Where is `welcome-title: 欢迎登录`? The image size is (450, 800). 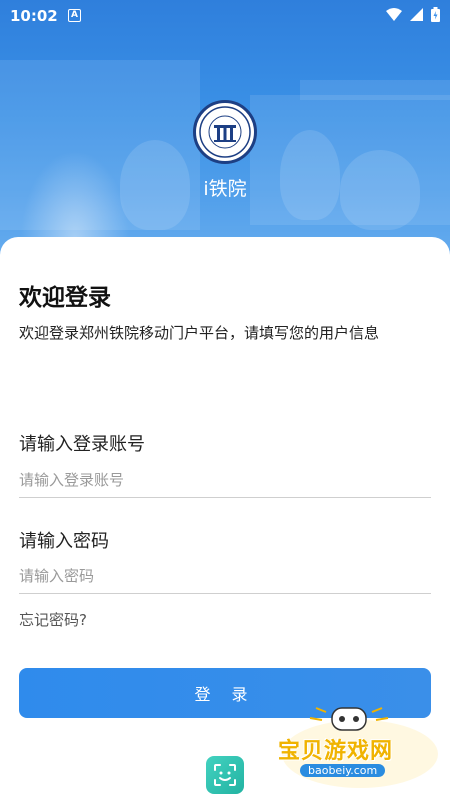 welcome-title: 欢迎登录 is located at coordinates (65, 298).